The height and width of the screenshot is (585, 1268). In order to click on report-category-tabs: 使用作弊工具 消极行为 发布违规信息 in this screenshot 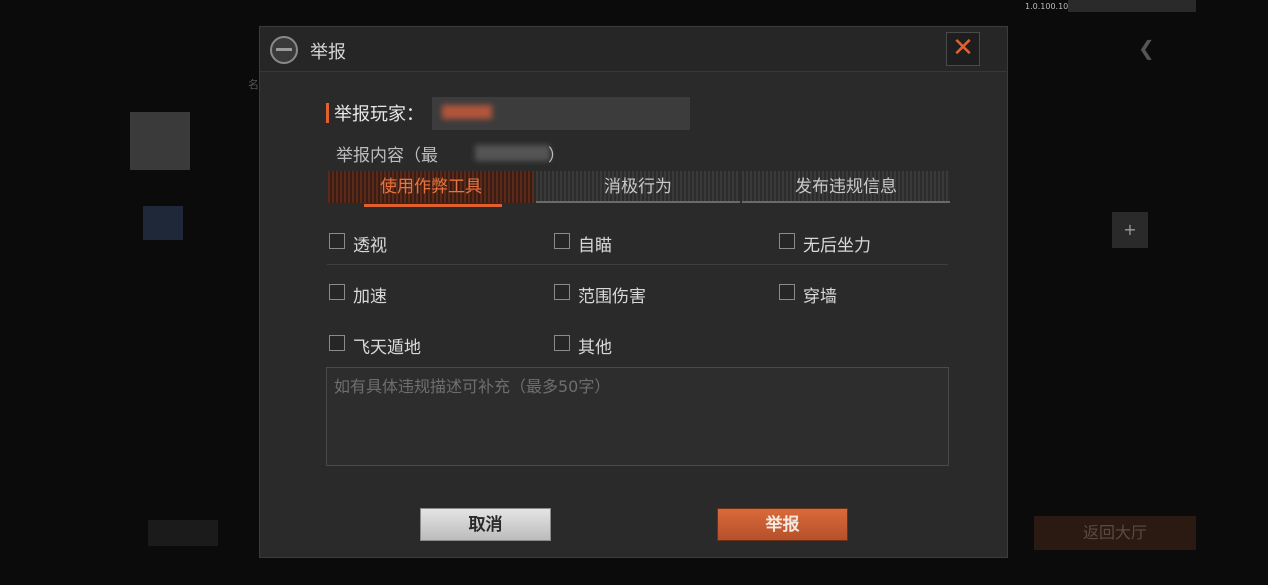, I will do `click(639, 189)`.